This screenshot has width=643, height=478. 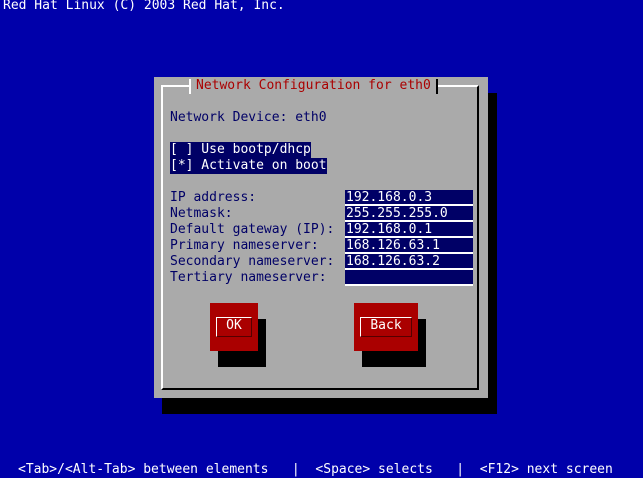 I want to click on default-gateway-input: 192.168.0.1, so click(x=409, y=230).